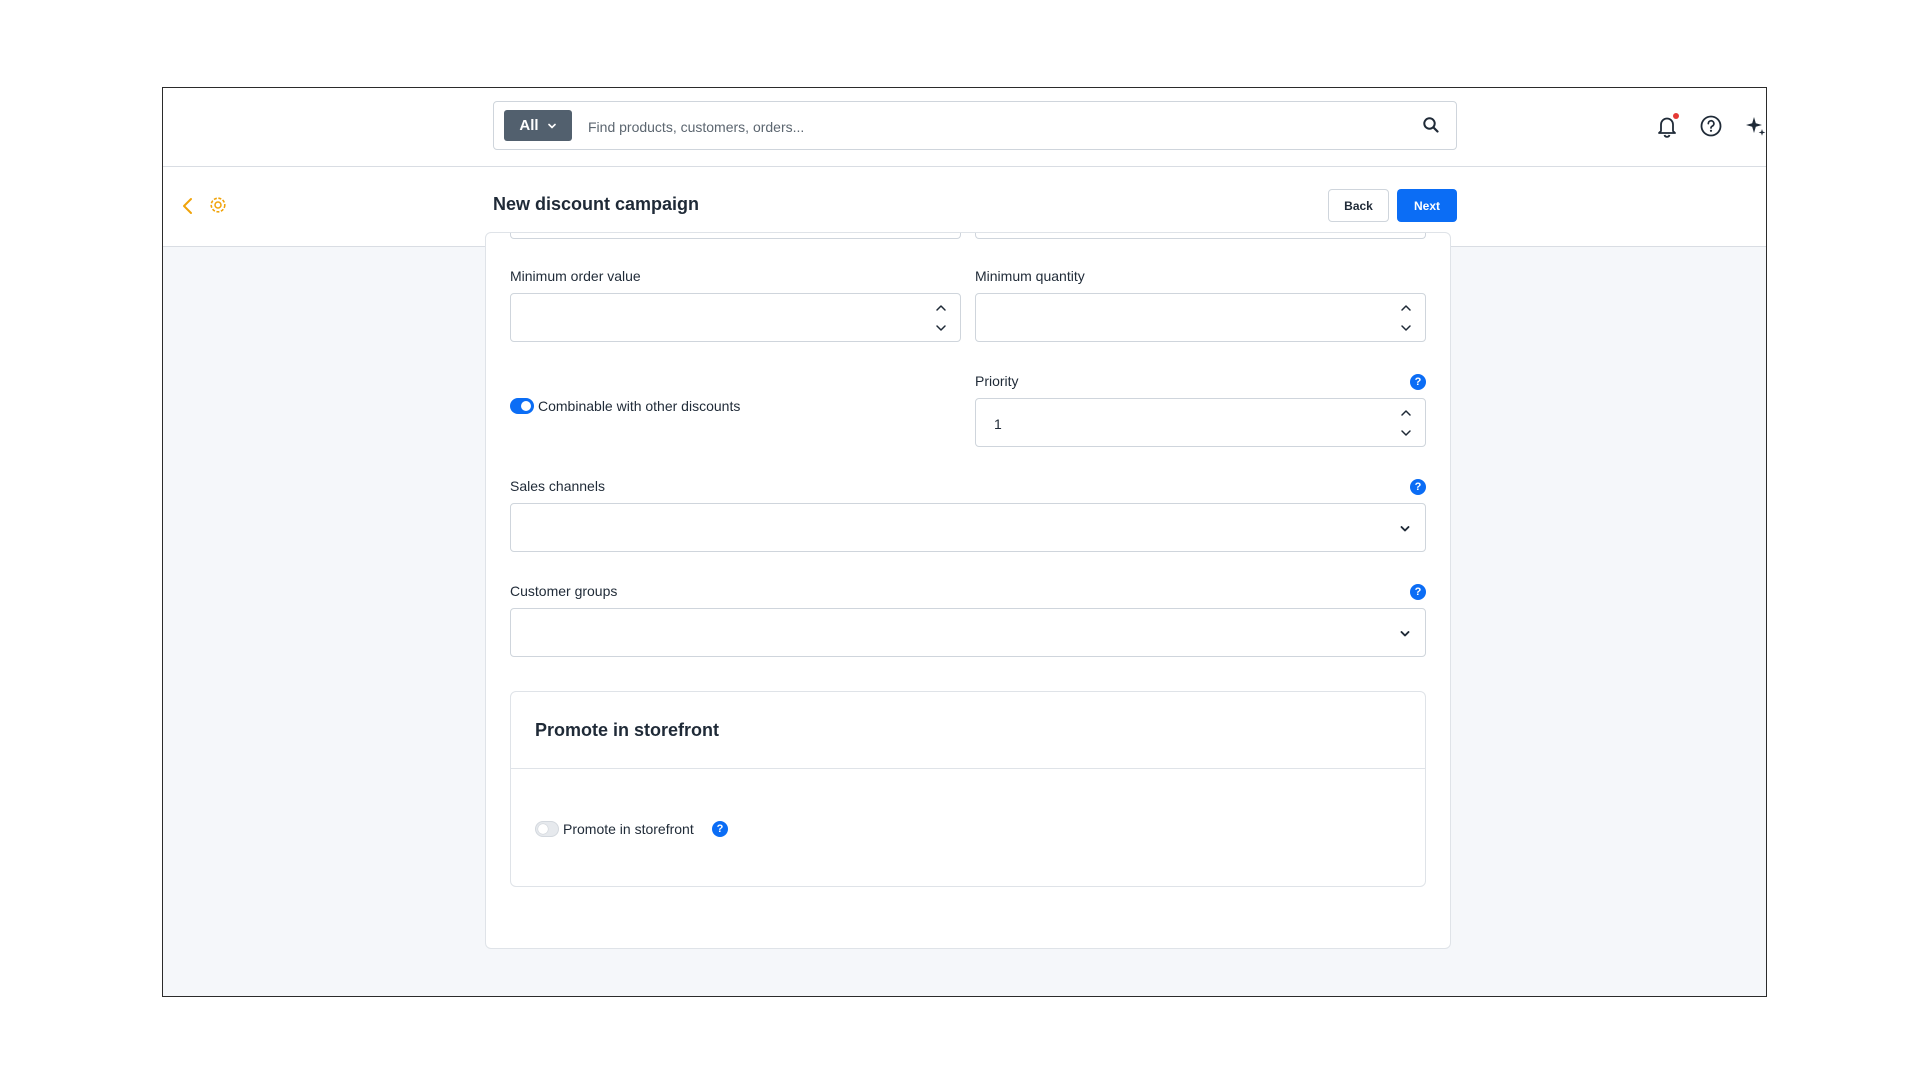 This screenshot has height=1080, width=1920. Describe the element at coordinates (639, 406) in the screenshot. I see `combinable-label: Combinable with other discounts` at that location.